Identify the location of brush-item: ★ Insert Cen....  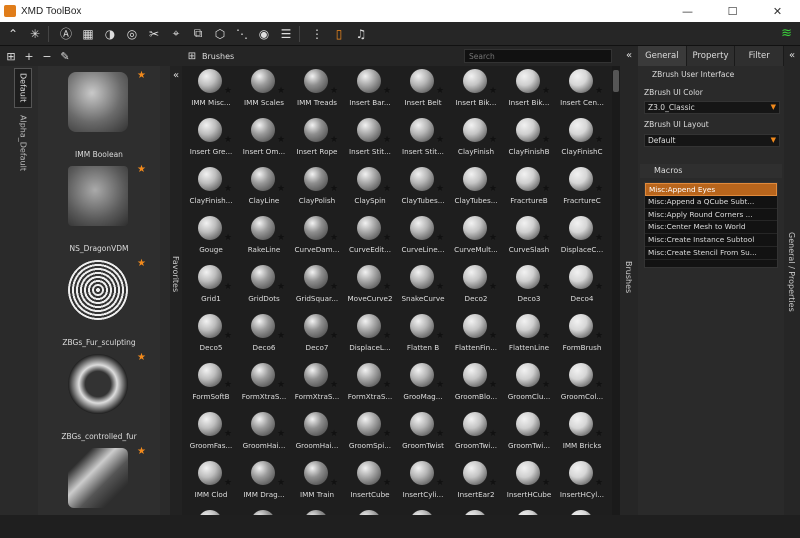
(582, 90).